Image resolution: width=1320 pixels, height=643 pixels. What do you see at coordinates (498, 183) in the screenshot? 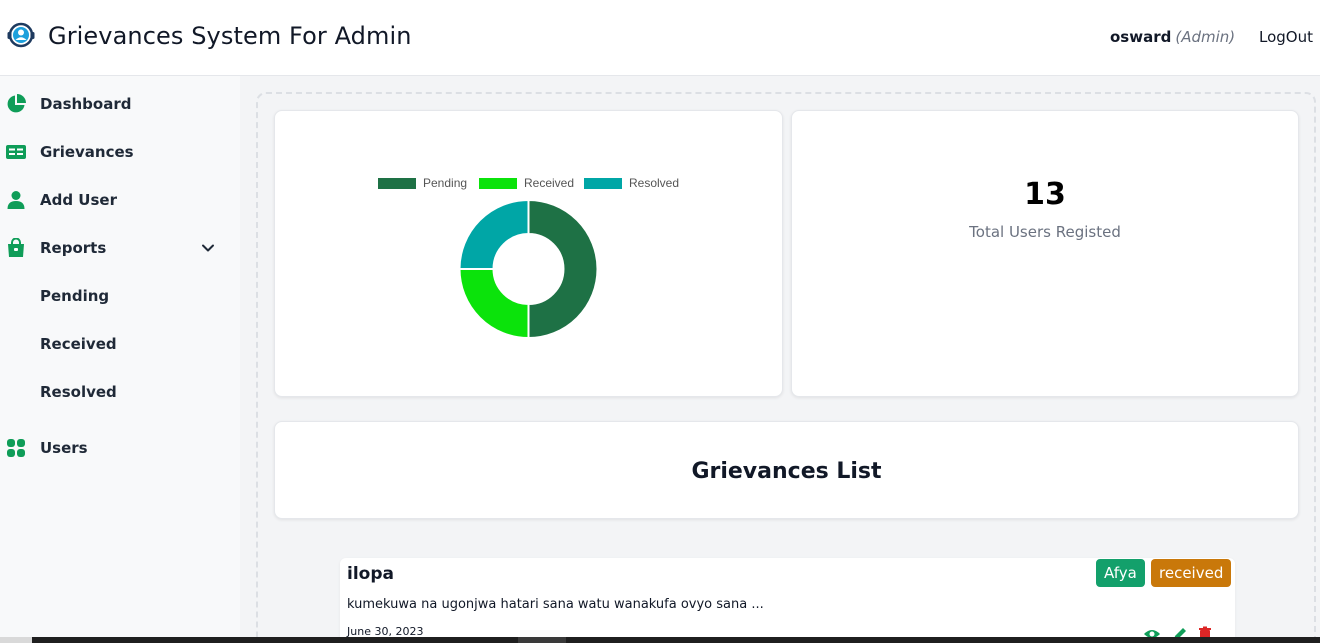
I see `legend-swatch-received` at bounding box center [498, 183].